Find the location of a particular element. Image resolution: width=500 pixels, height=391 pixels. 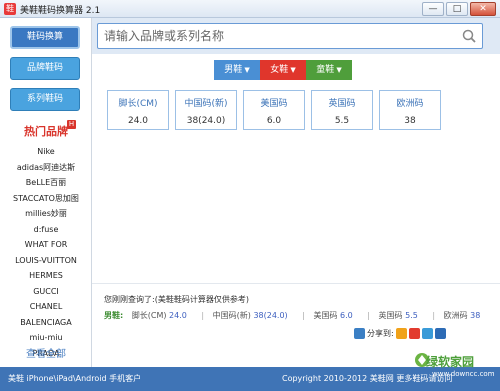

tencent-weibo-icon is located at coordinates (427, 333).